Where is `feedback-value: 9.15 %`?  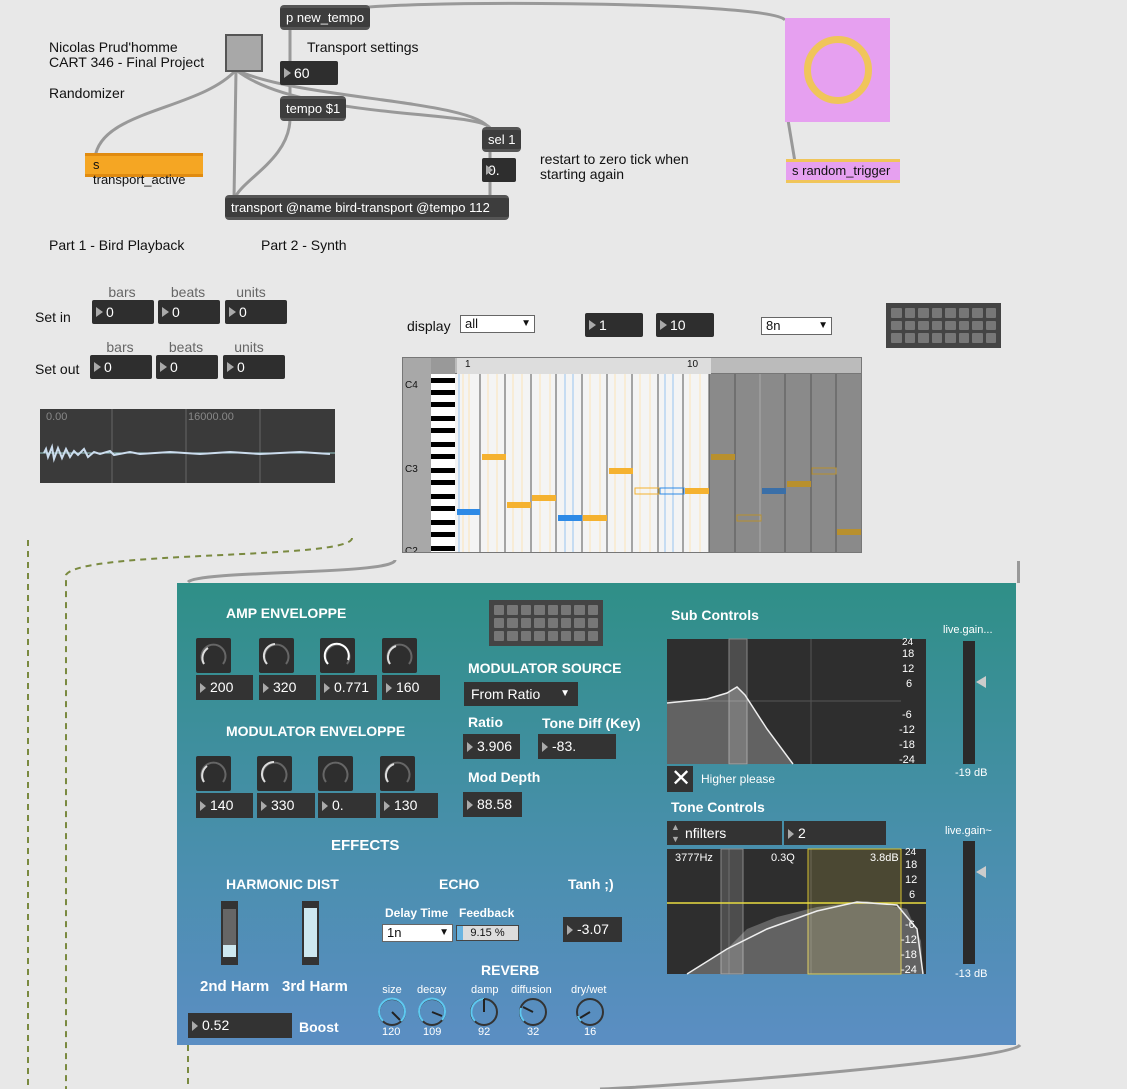
feedback-value: 9.15 % is located at coordinates (487, 933).